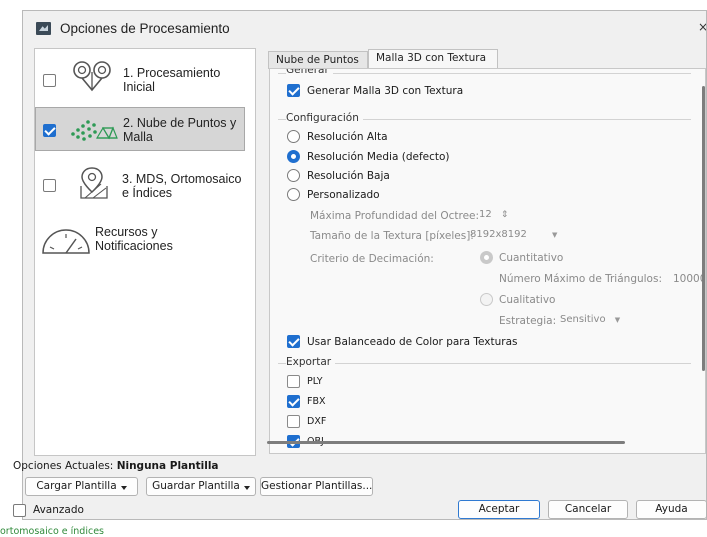 The width and height of the screenshot is (707, 537). Describe the element at coordinates (499, 509) in the screenshot. I see `accept-button: Aceptar` at that location.